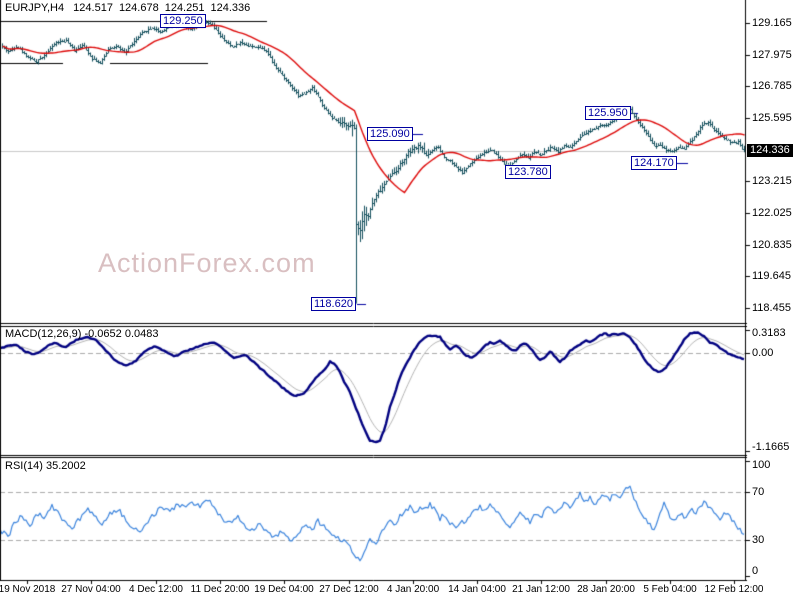 This screenshot has width=800, height=600. Describe the element at coordinates (769, 333) in the screenshot. I see `macd-axis-label: 0.3183` at that location.